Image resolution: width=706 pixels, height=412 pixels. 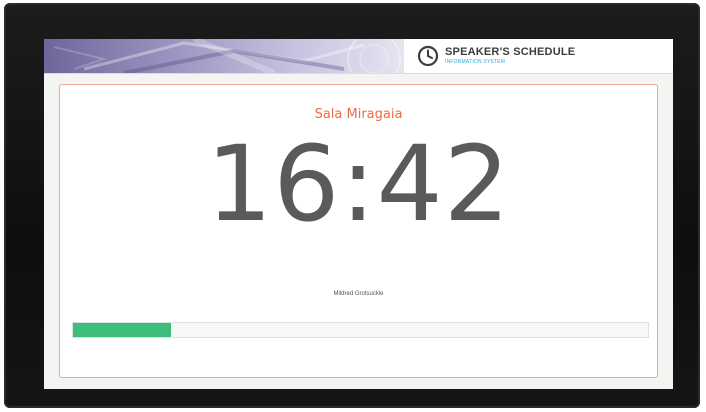 What do you see at coordinates (122, 330) in the screenshot?
I see `session-progress-fill` at bounding box center [122, 330].